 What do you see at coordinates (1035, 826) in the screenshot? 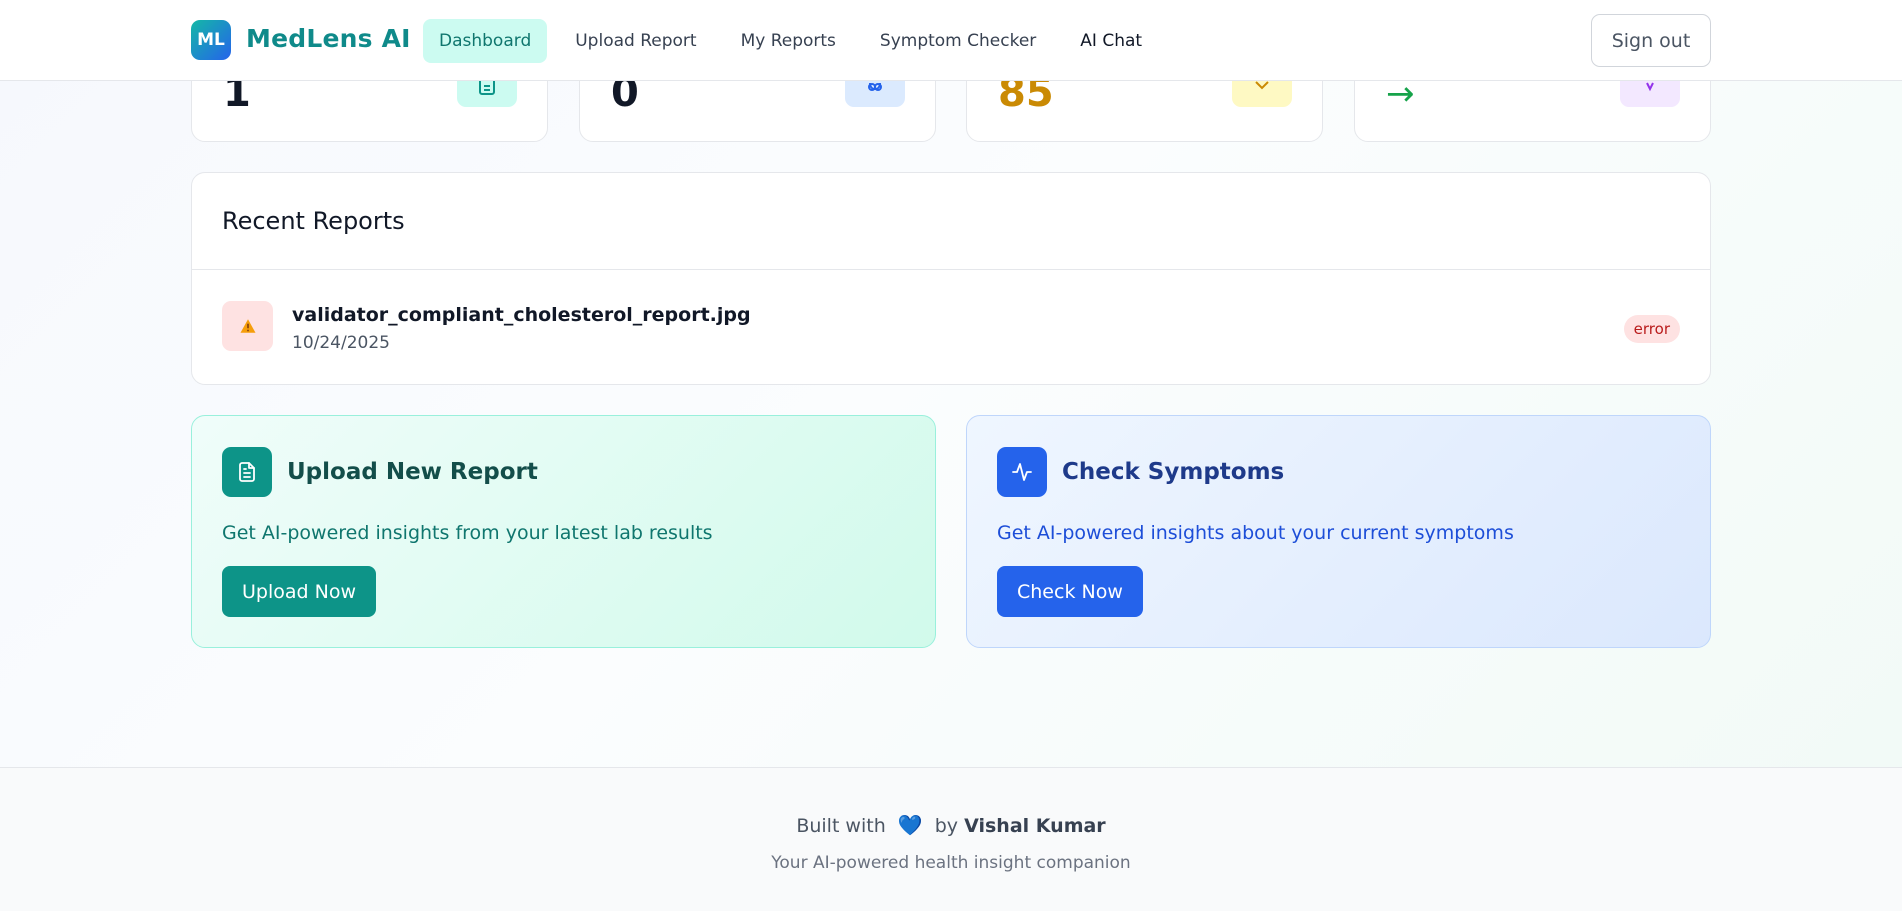
I see `footer-author: Vishal Kumar` at bounding box center [1035, 826].